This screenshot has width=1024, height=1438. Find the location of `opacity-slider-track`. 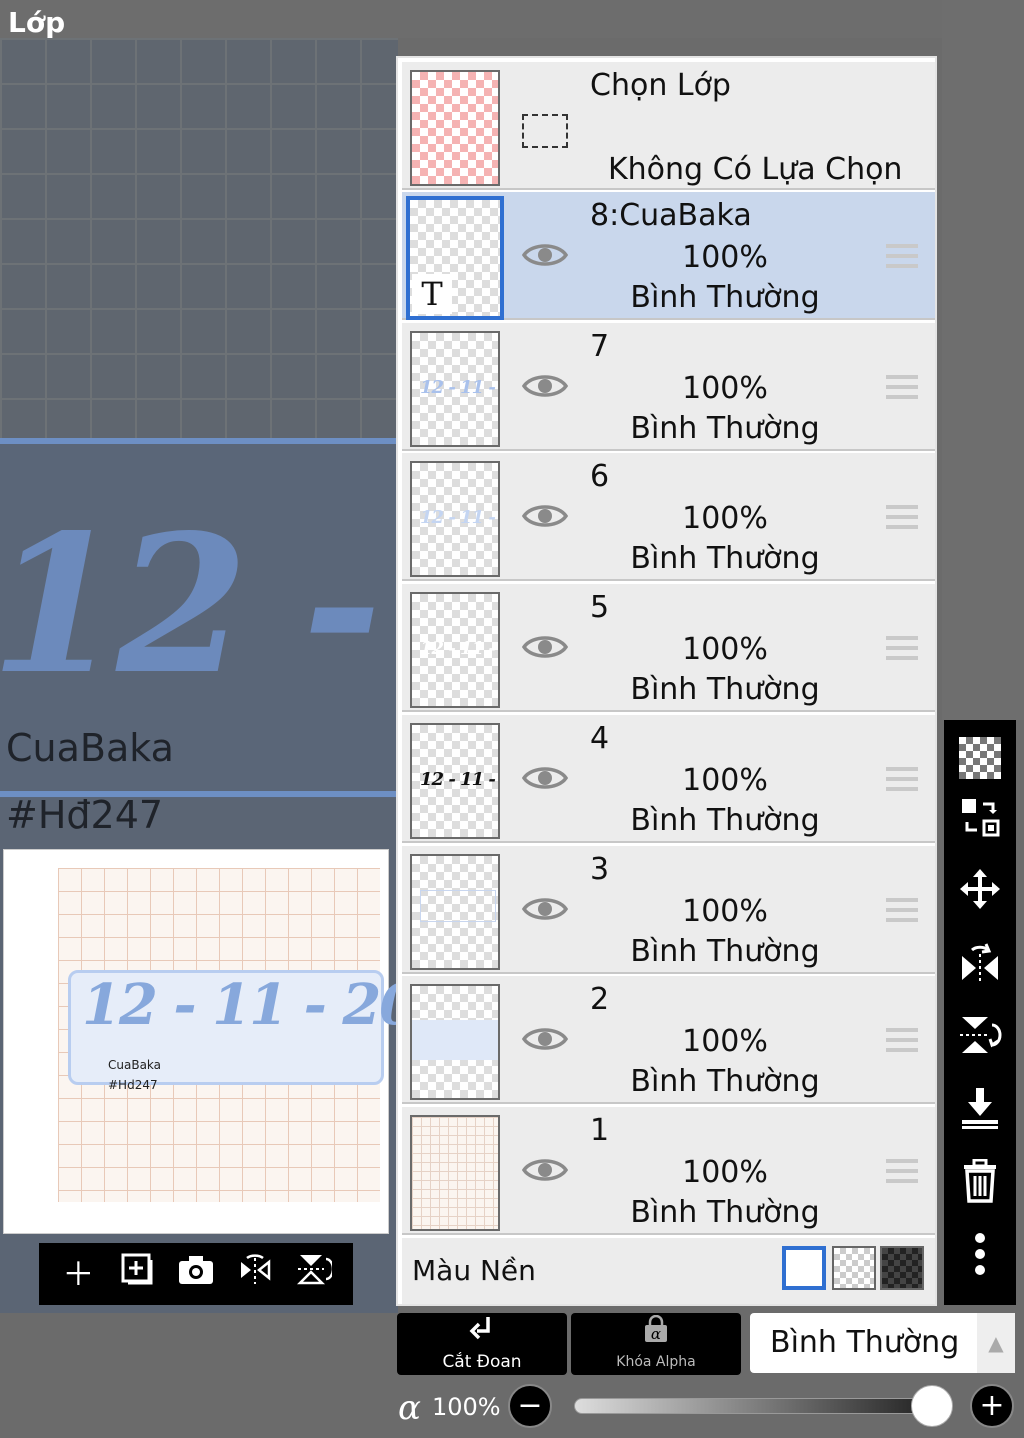

opacity-slider-track is located at coordinates (753, 1406).